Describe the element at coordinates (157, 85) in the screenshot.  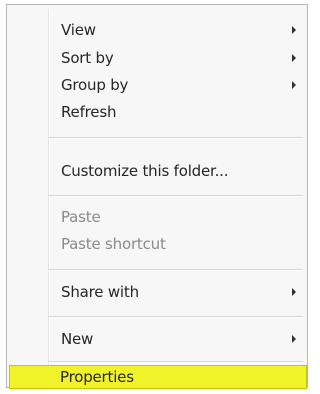
I see `menu-item-group-by: Group by` at that location.